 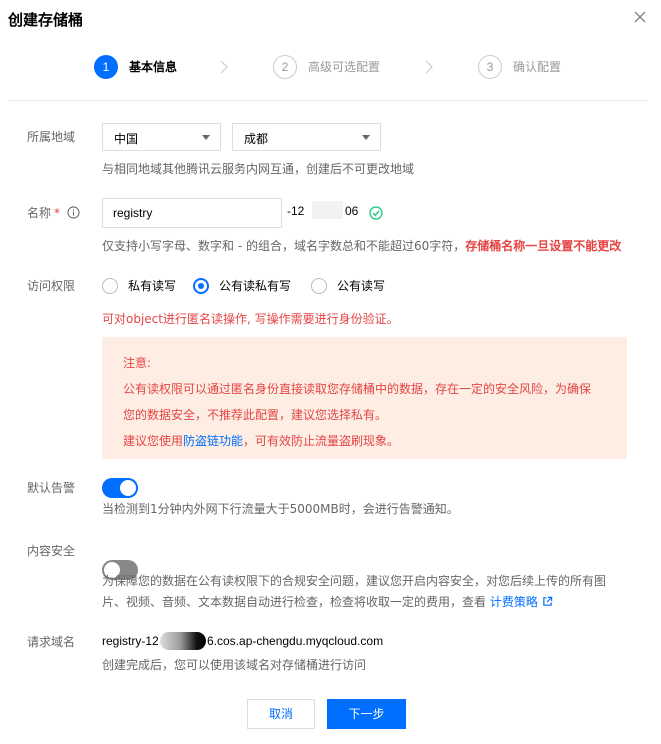 What do you see at coordinates (213, 441) in the screenshot?
I see `anti-leech-link: 防盗链功能` at bounding box center [213, 441].